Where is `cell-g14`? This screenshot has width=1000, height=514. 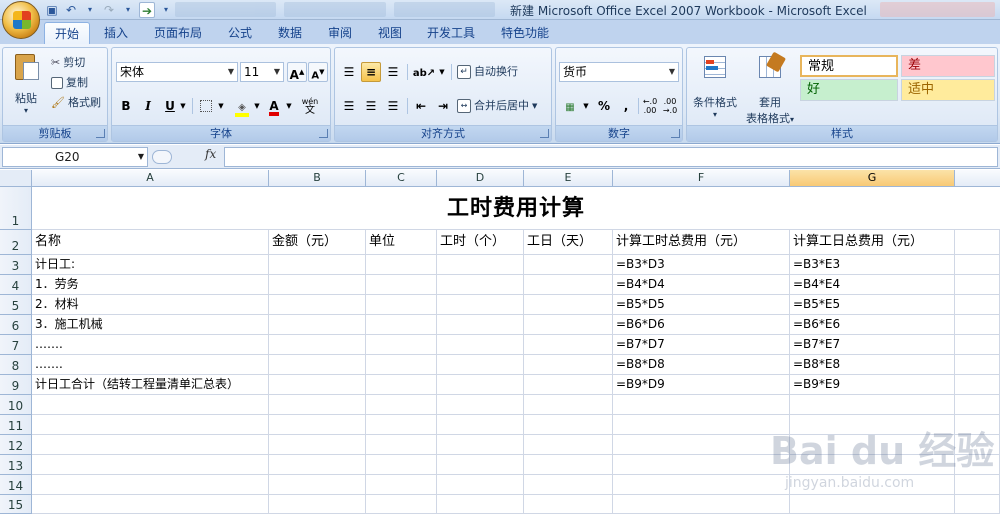
cell-g14 is located at coordinates (872, 485).